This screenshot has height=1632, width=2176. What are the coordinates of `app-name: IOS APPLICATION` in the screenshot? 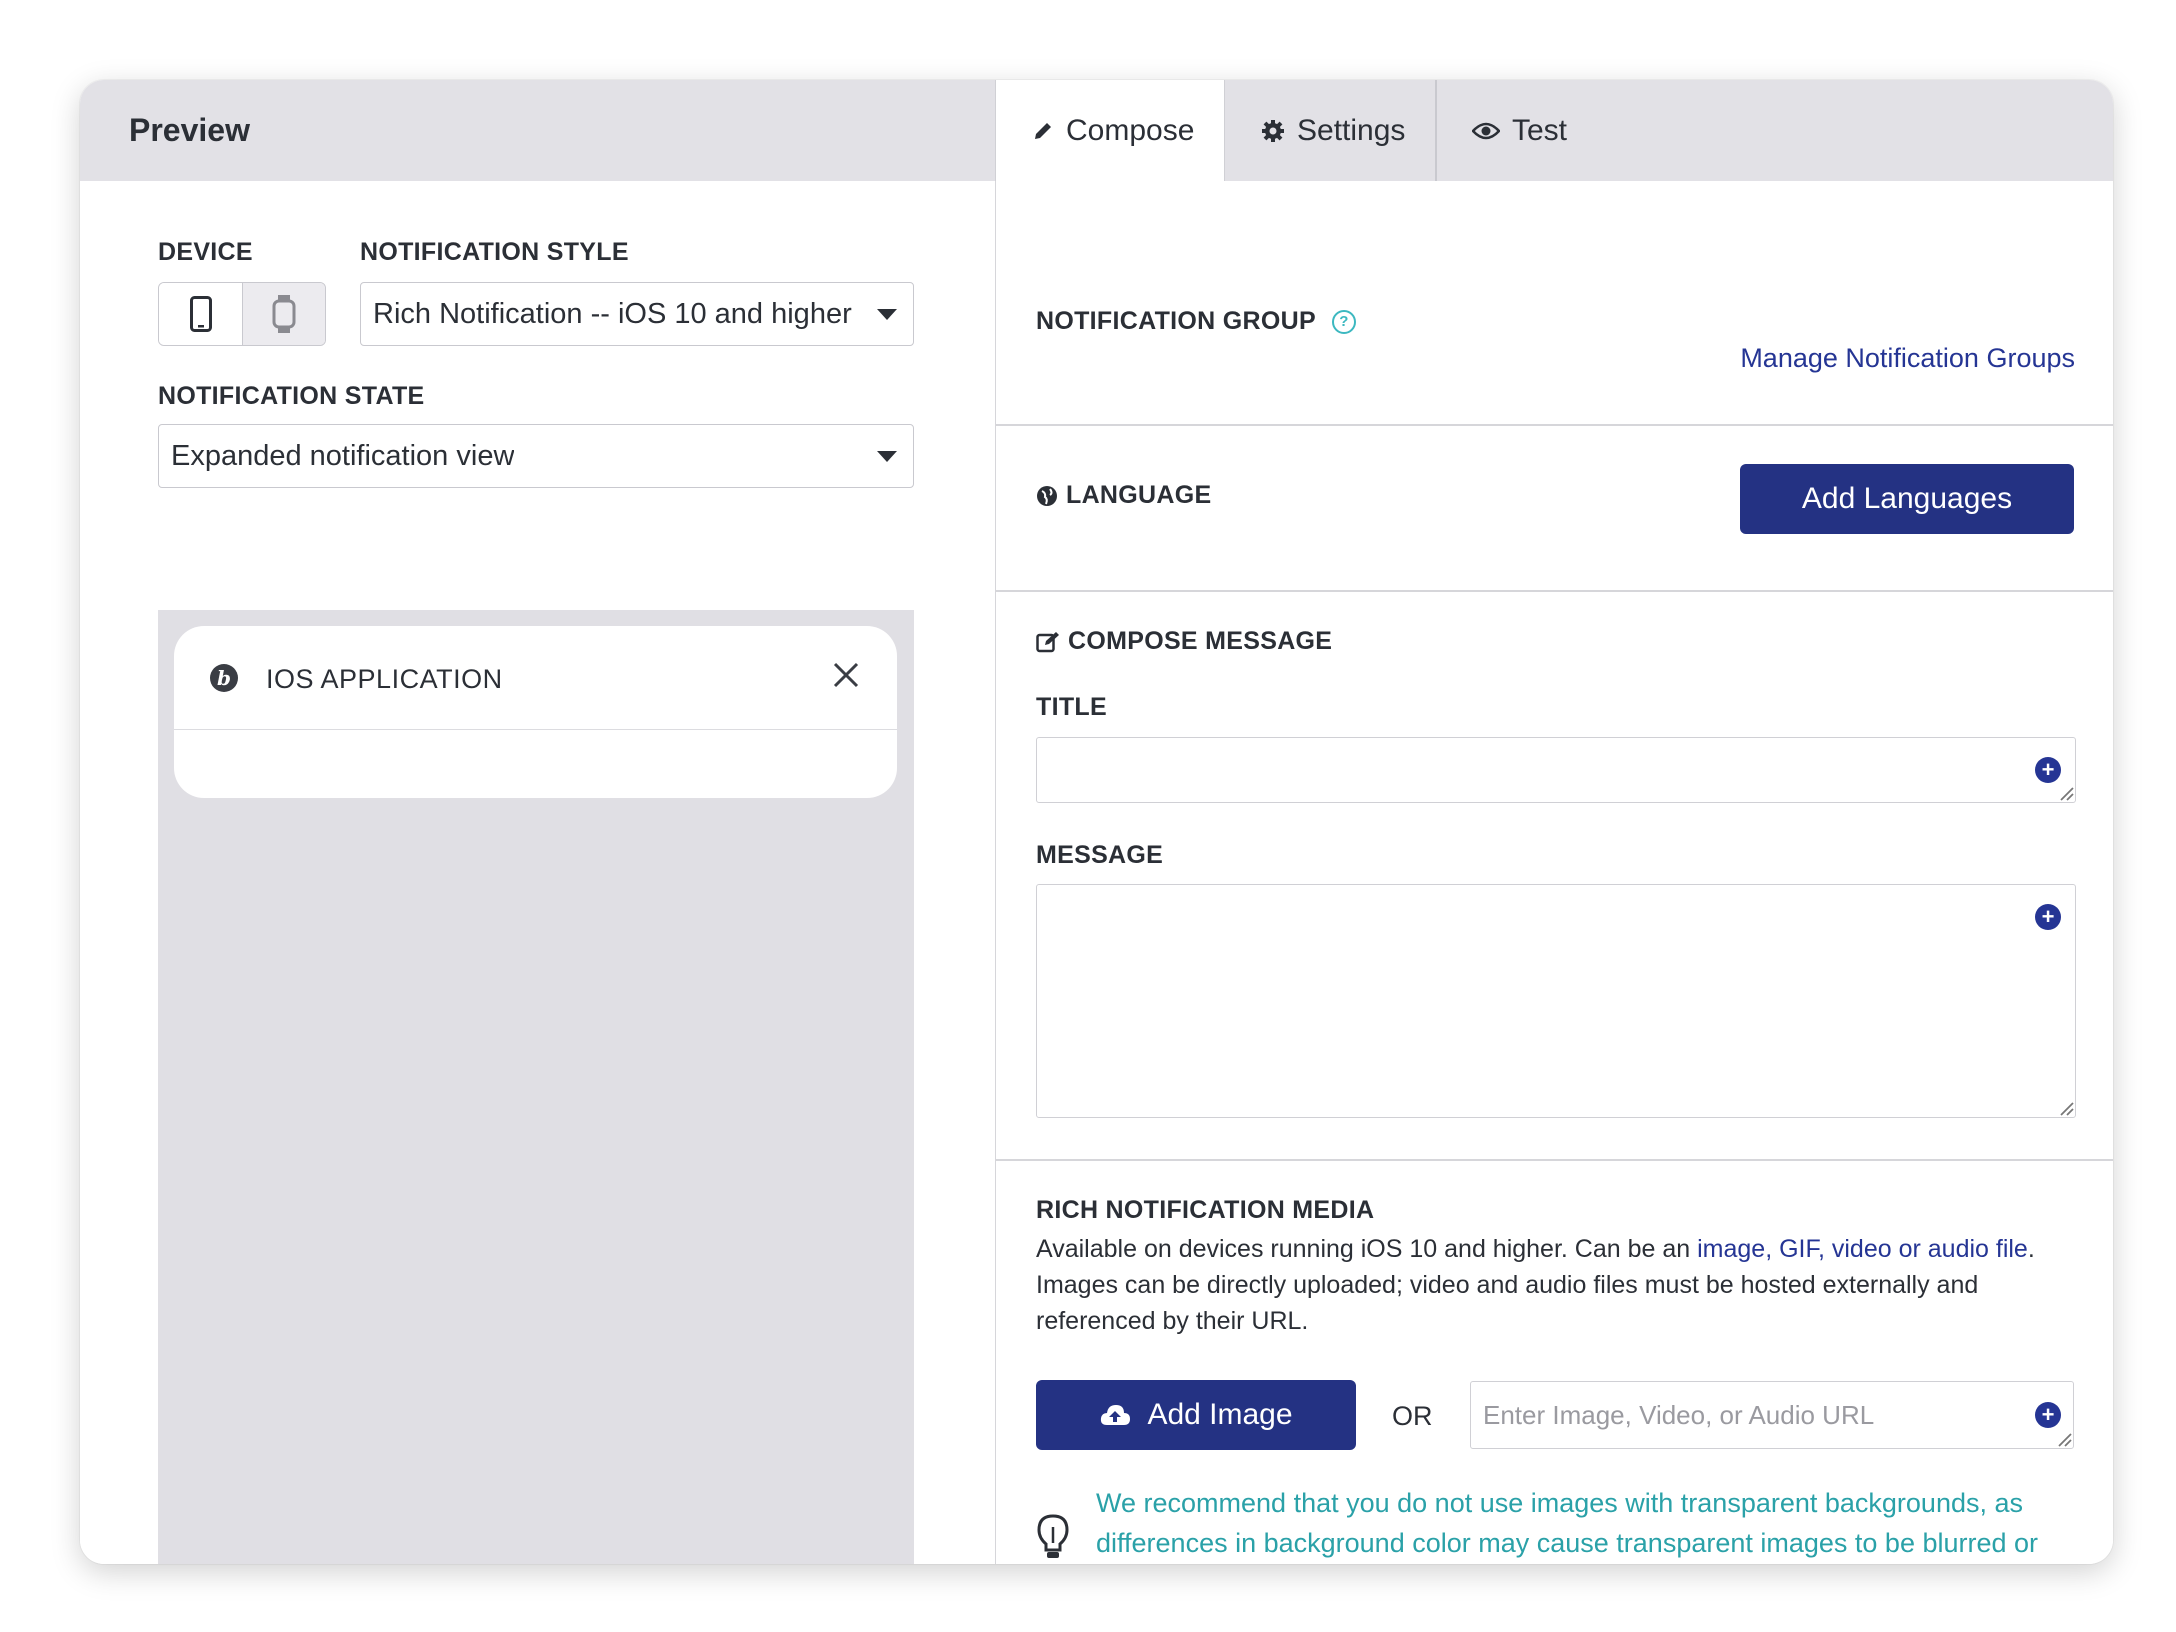 It's located at (384, 679).